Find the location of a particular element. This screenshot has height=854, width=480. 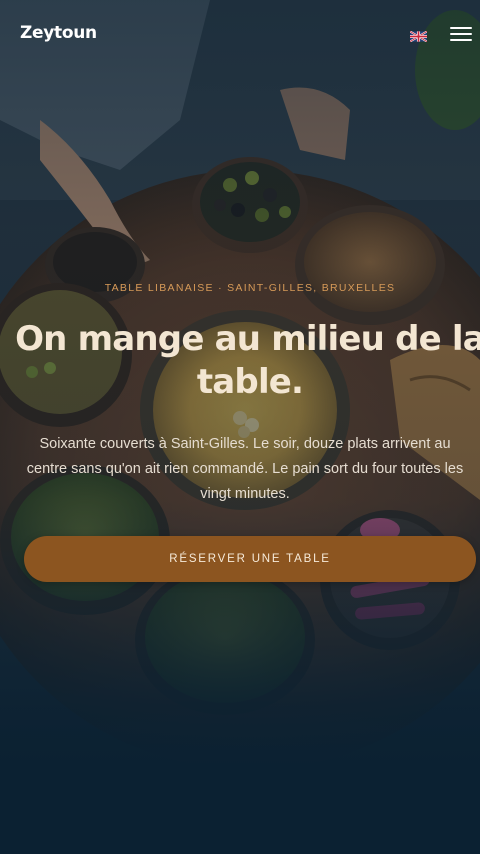

page-bottom-section is located at coordinates (240, 811).